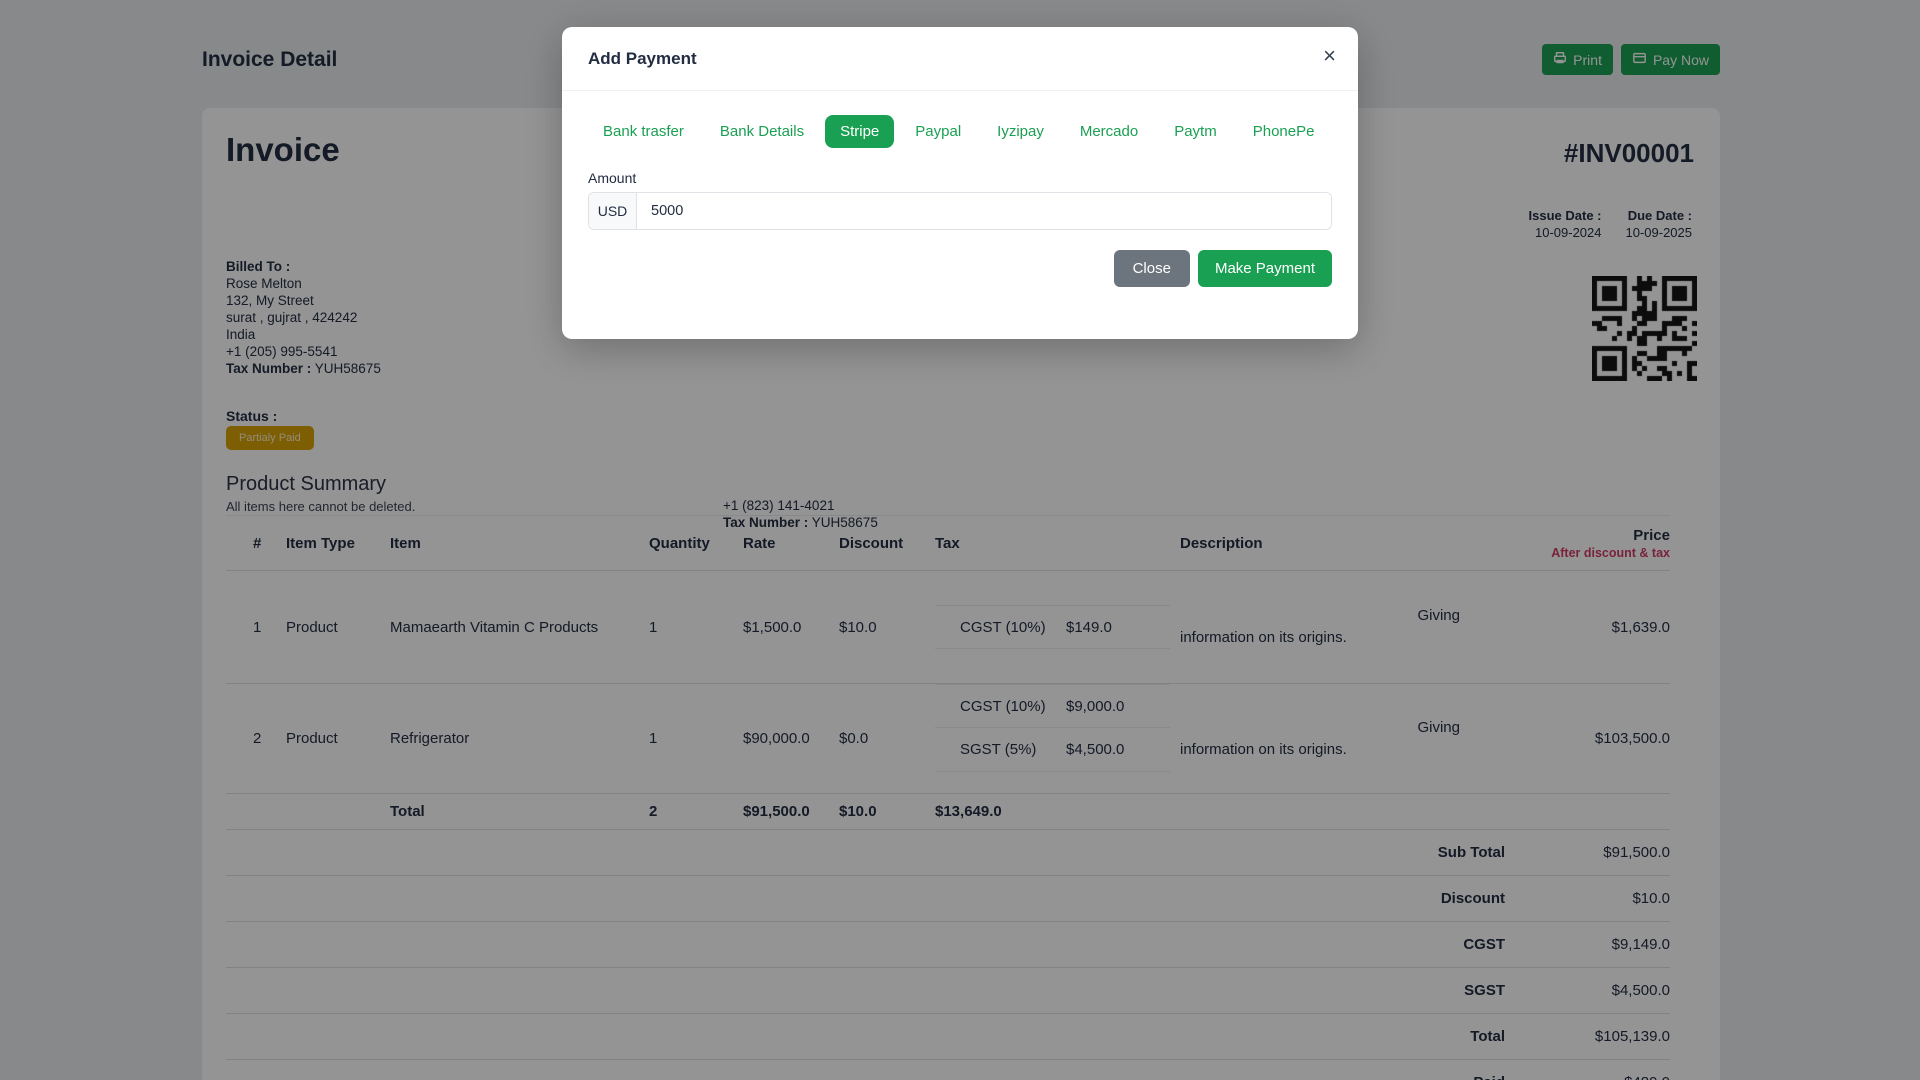 The image size is (1920, 1080). I want to click on close-button: Close, so click(1151, 268).